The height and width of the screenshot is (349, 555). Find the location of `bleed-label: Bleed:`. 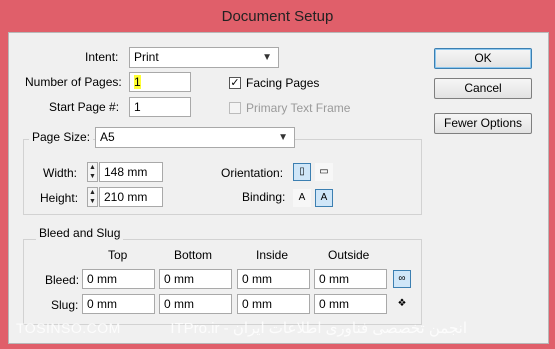

bleed-label: Bleed: is located at coordinates (62, 280).